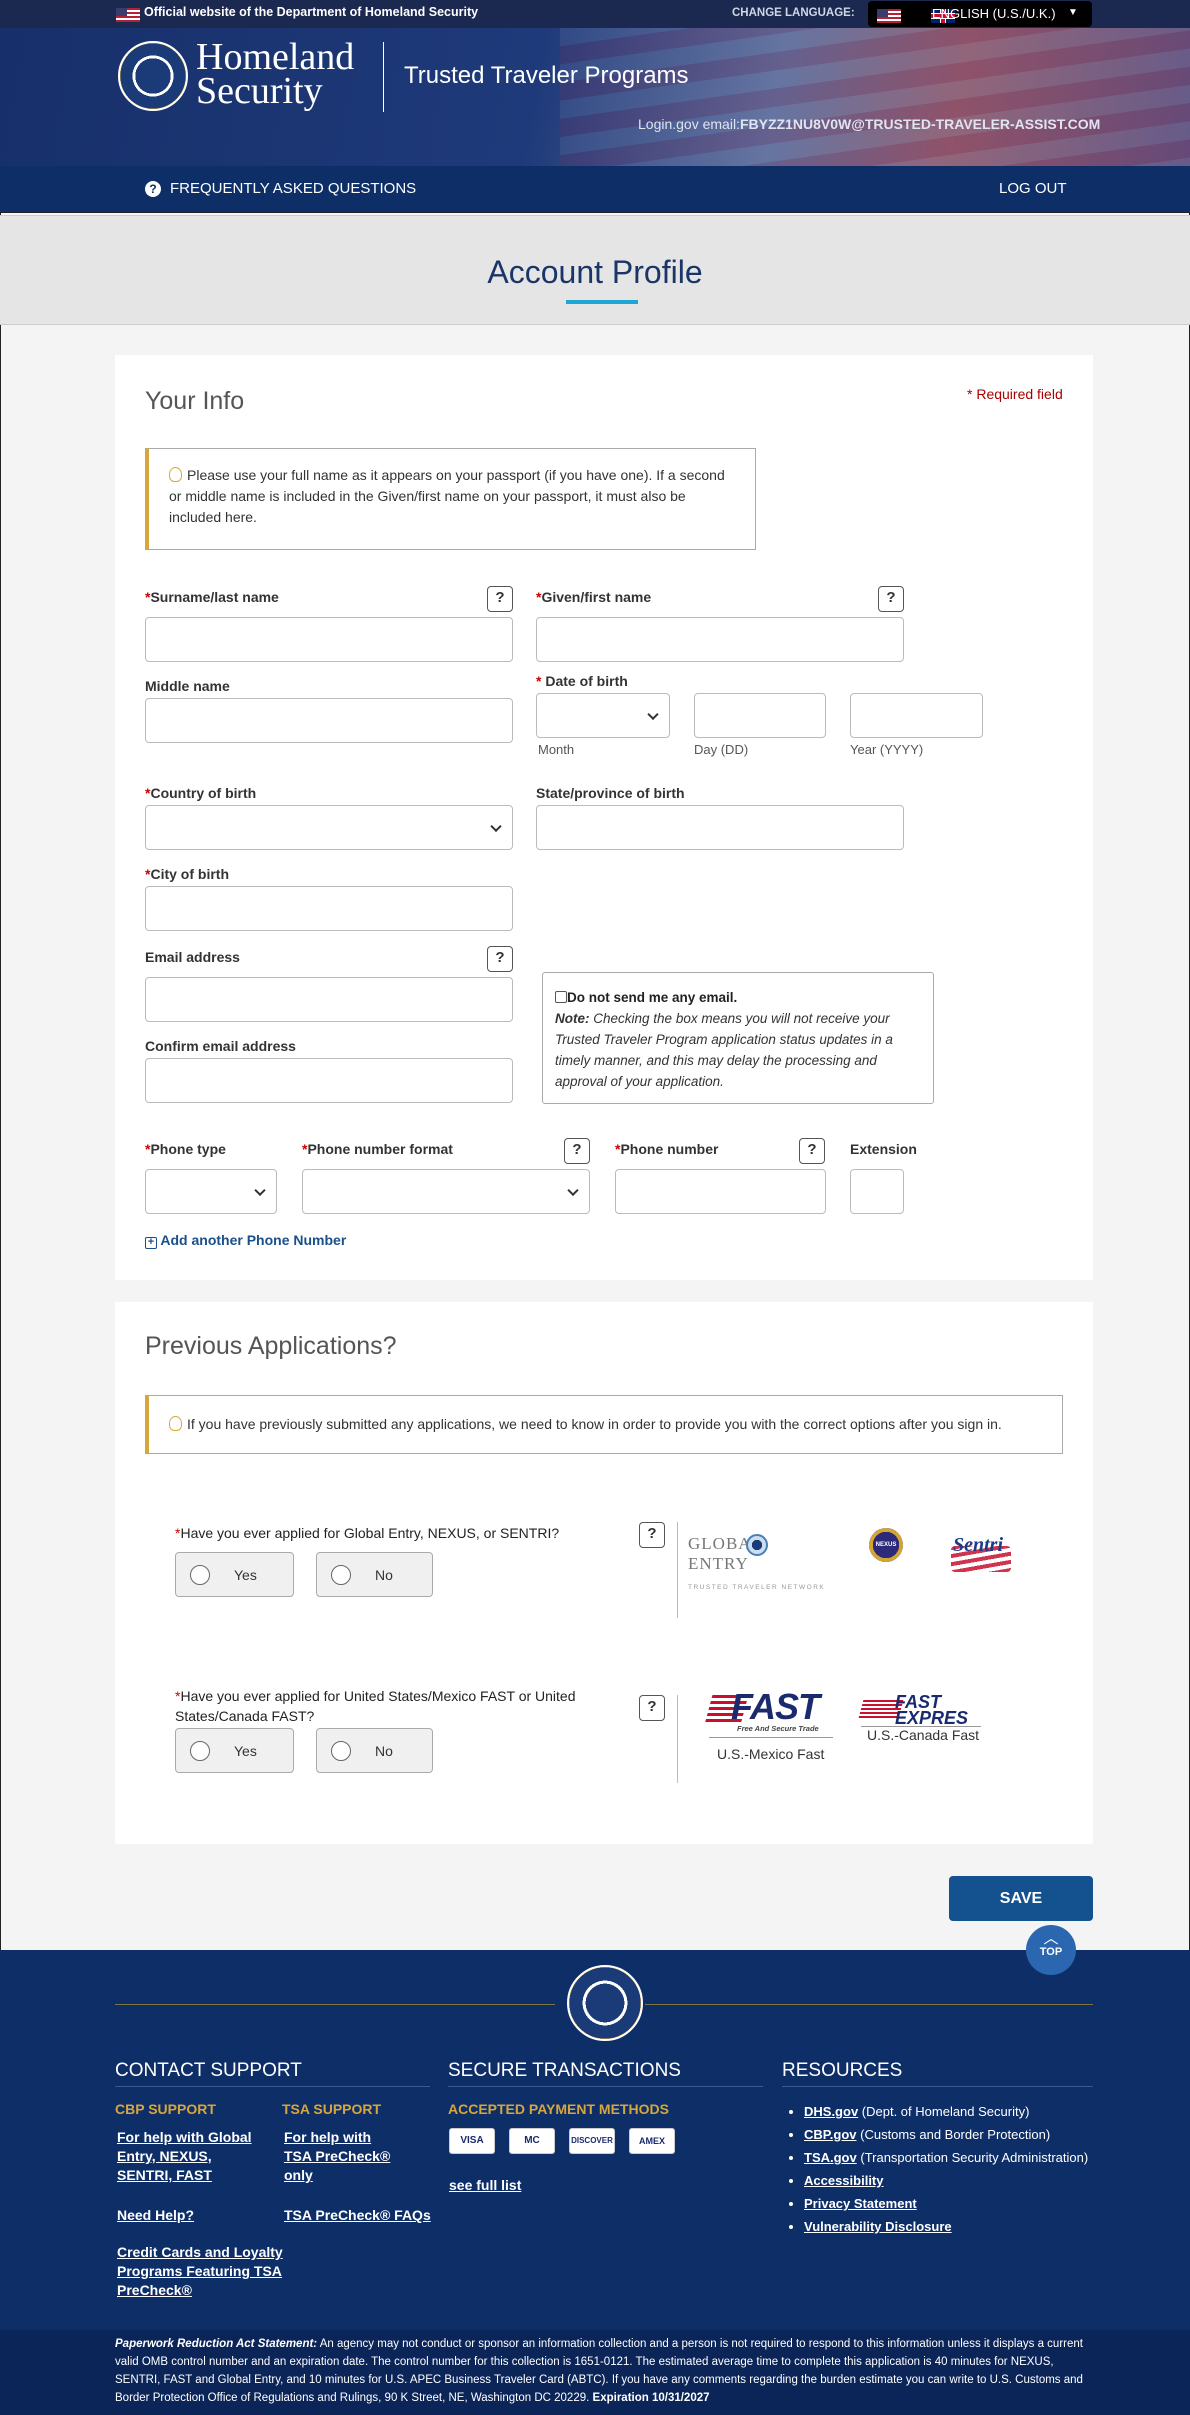  Describe the element at coordinates (757, 1545) in the screenshot. I see `globe-icon` at that location.